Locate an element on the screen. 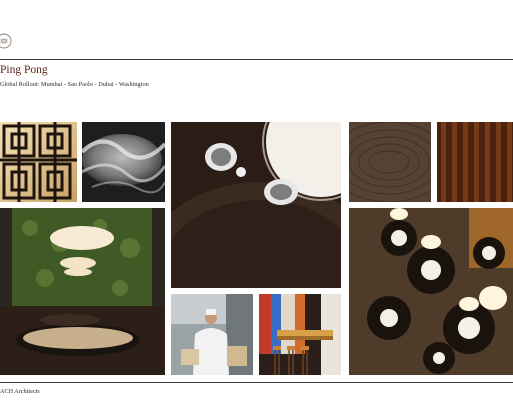 The height and width of the screenshot is (410, 513). photo-table-dishes is located at coordinates (256, 205).